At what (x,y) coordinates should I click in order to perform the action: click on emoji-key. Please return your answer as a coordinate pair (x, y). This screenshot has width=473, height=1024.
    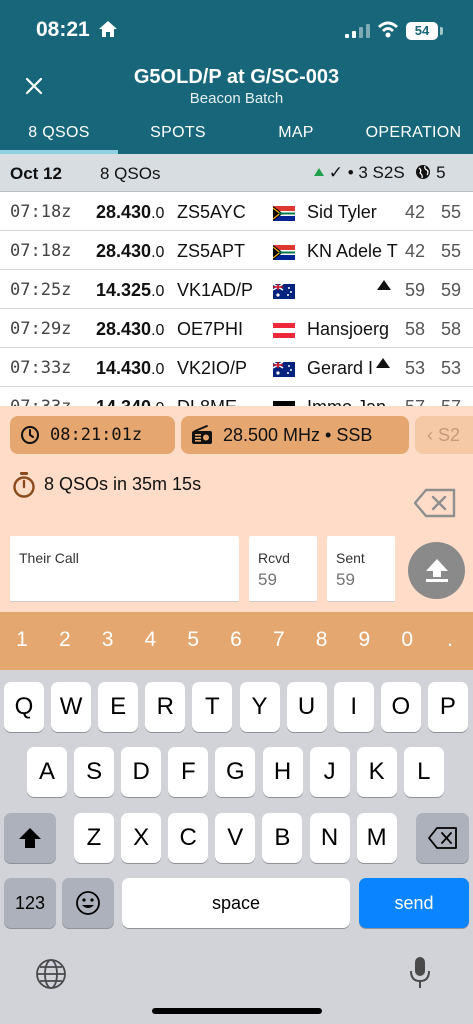
    Looking at the image, I should click on (88, 903).